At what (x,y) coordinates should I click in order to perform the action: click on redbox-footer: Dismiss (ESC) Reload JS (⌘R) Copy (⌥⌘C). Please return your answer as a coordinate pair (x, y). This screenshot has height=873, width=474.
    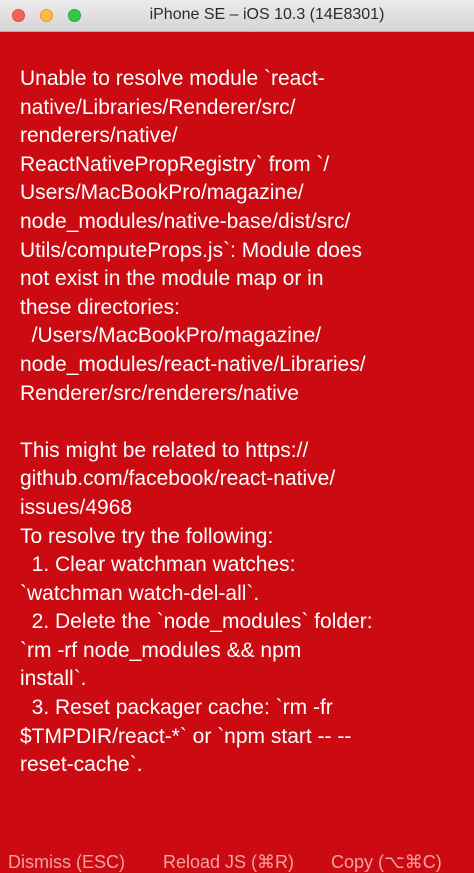
    Looking at the image, I should click on (237, 857).